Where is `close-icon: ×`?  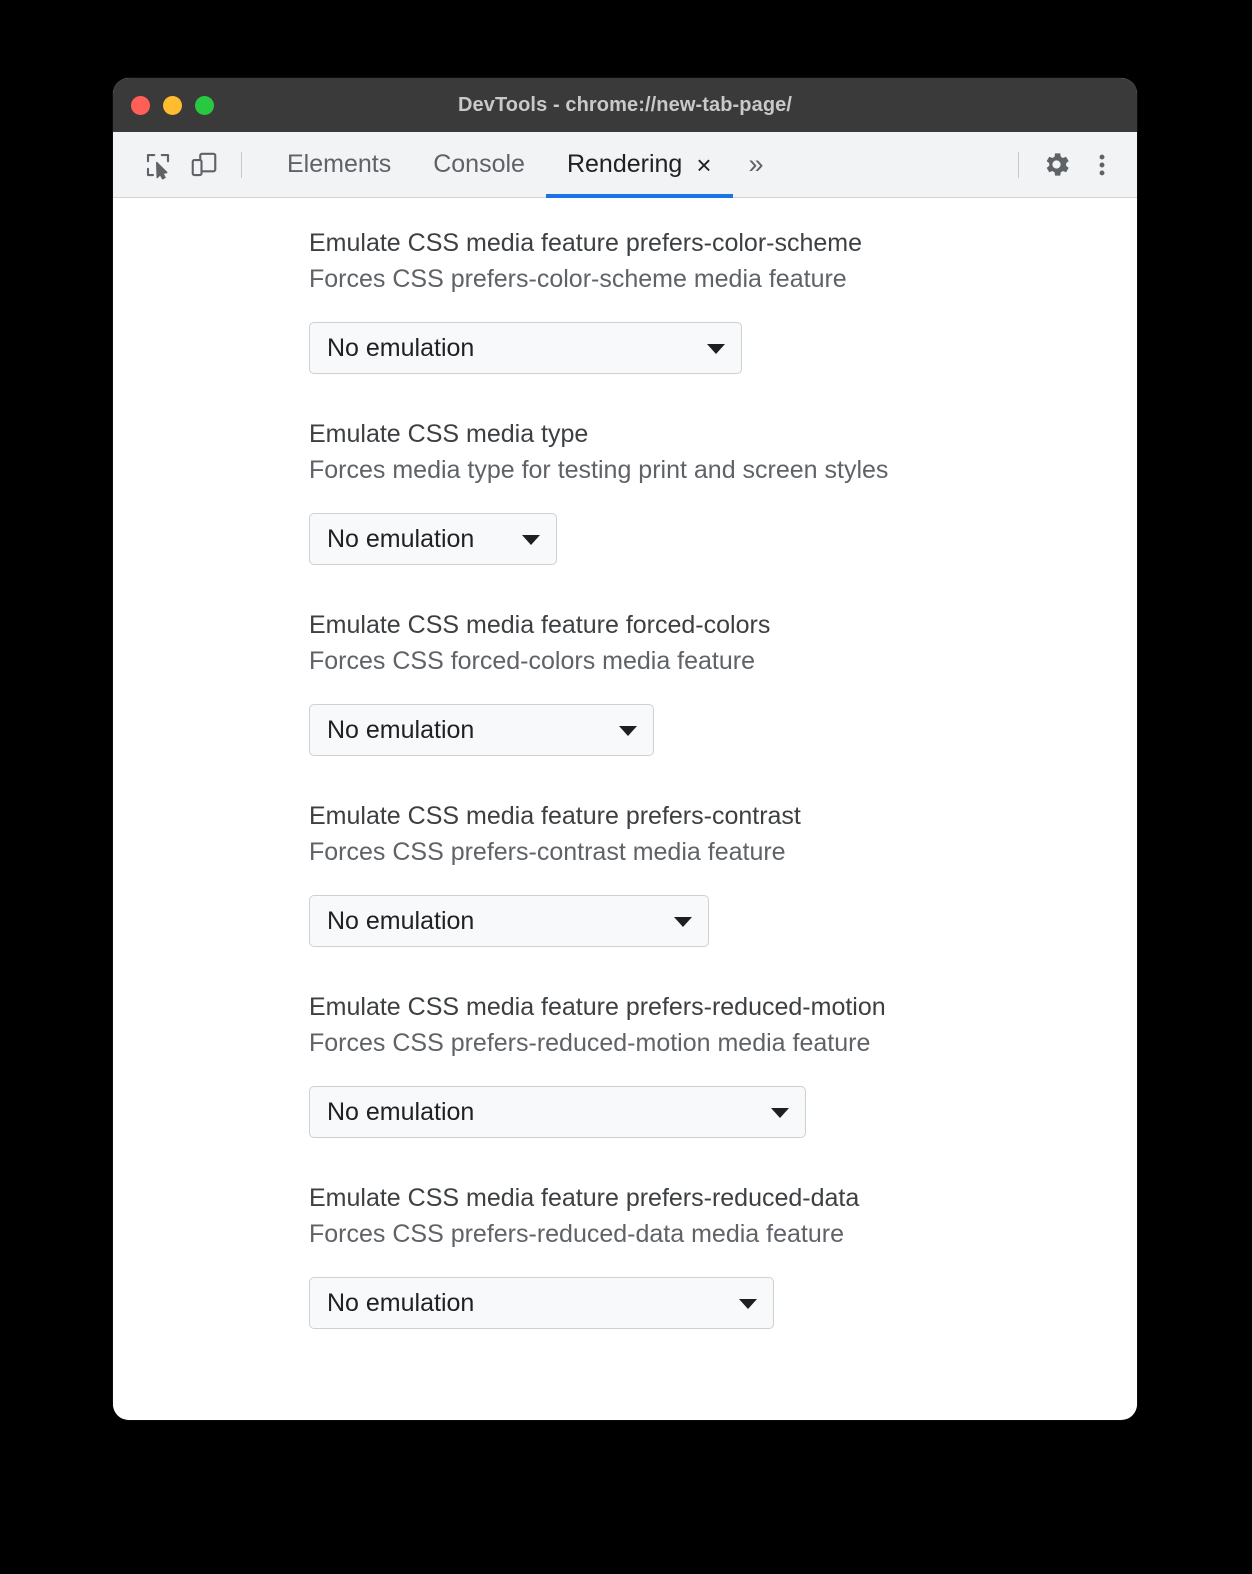
close-icon: × is located at coordinates (703, 165).